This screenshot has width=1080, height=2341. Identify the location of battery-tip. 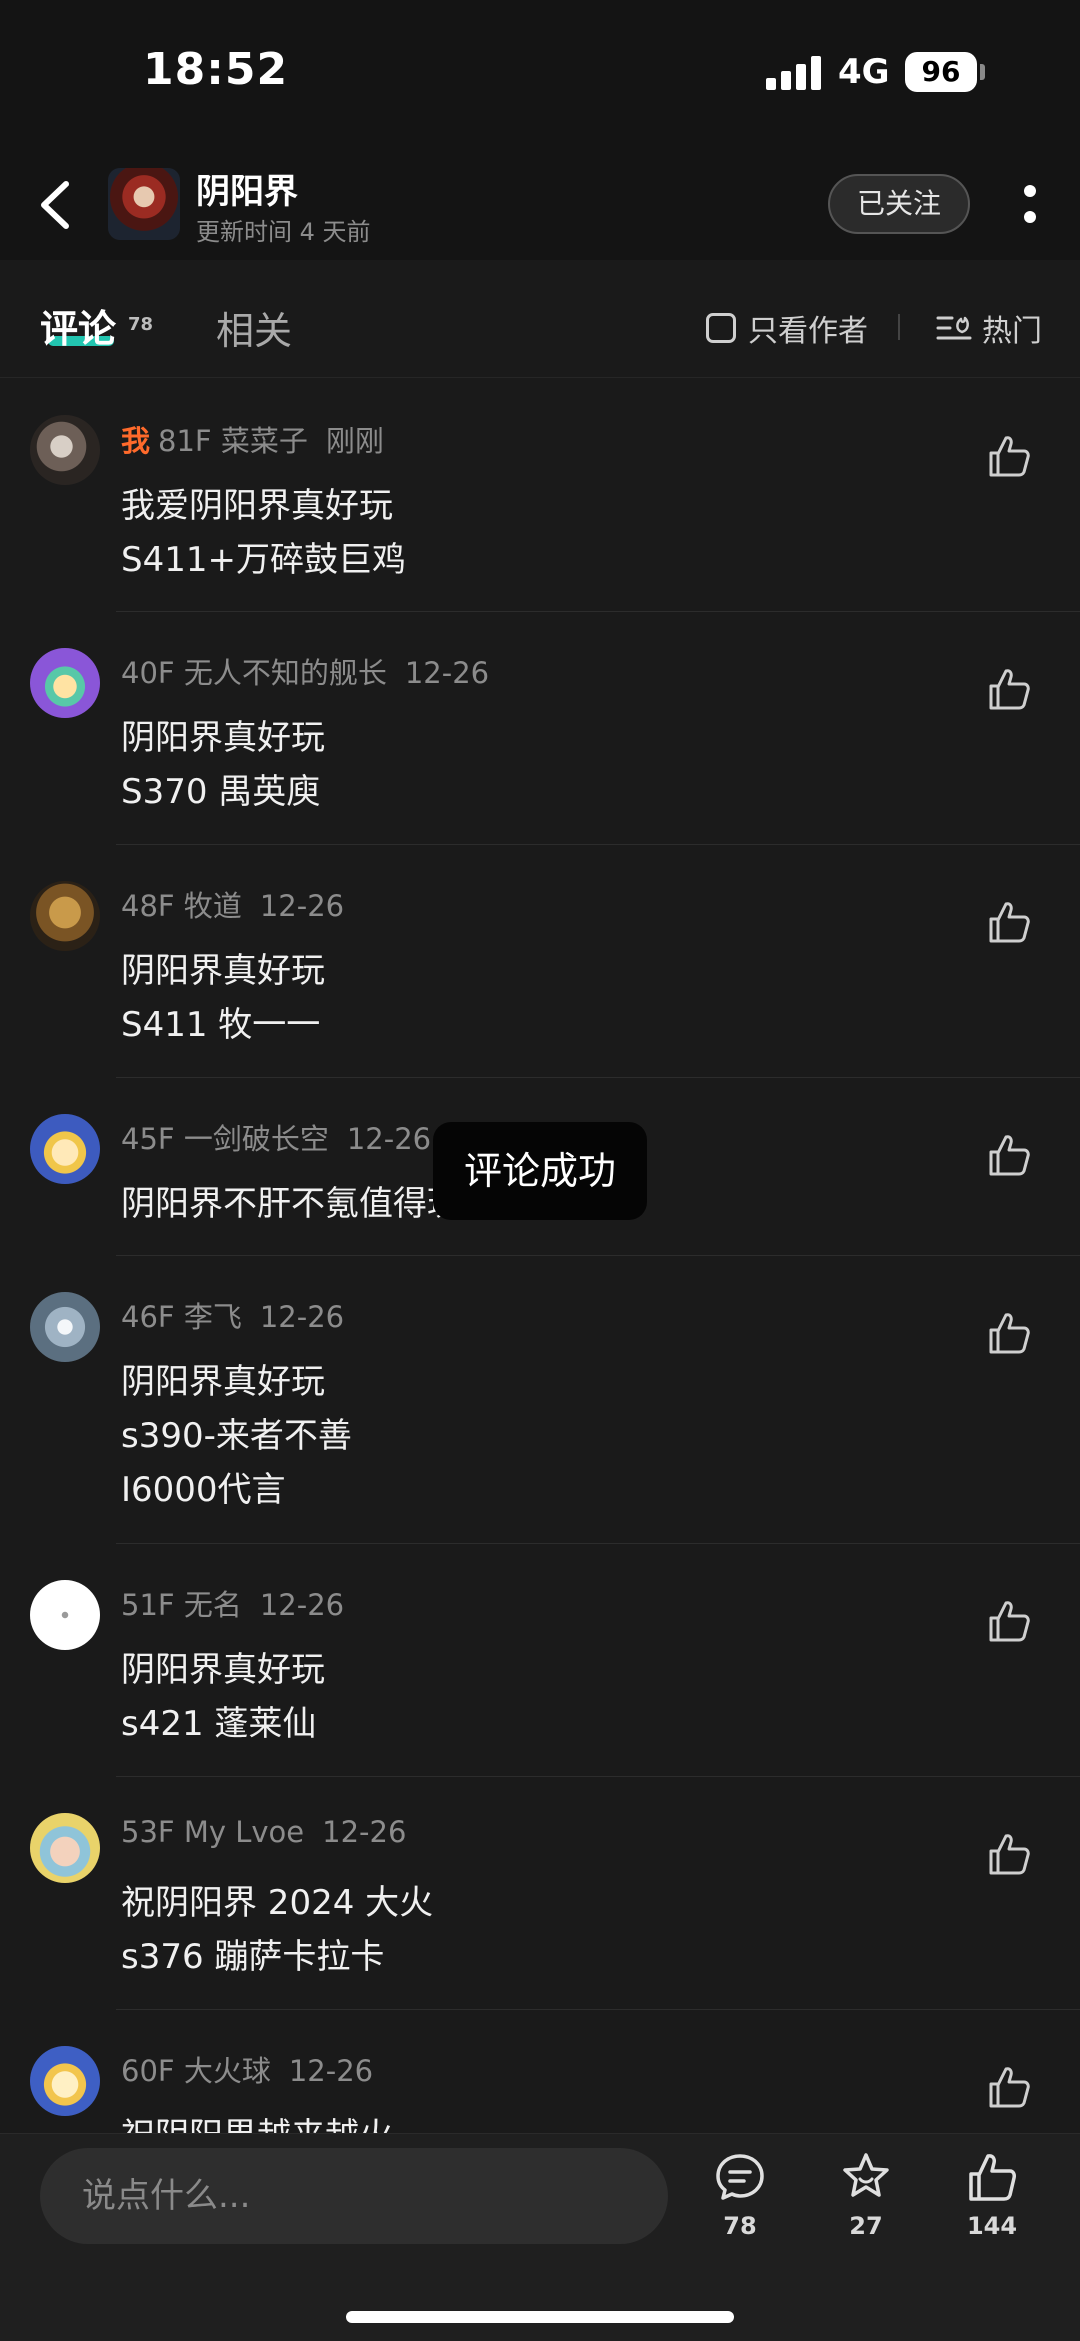
(982, 72).